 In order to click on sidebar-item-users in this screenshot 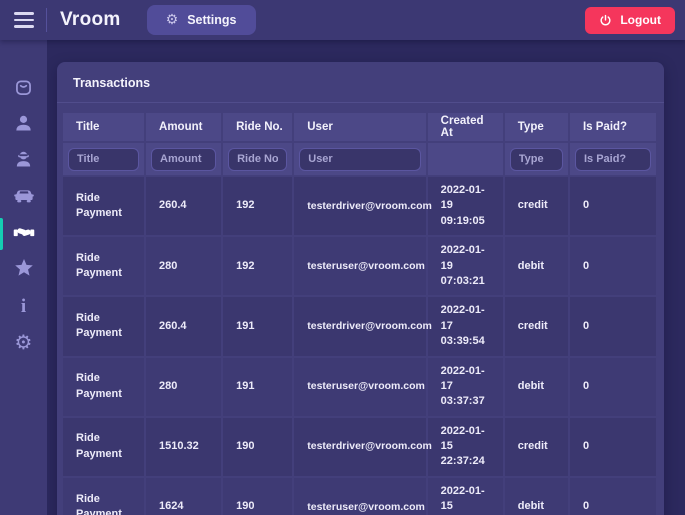, I will do `click(23, 126)`.